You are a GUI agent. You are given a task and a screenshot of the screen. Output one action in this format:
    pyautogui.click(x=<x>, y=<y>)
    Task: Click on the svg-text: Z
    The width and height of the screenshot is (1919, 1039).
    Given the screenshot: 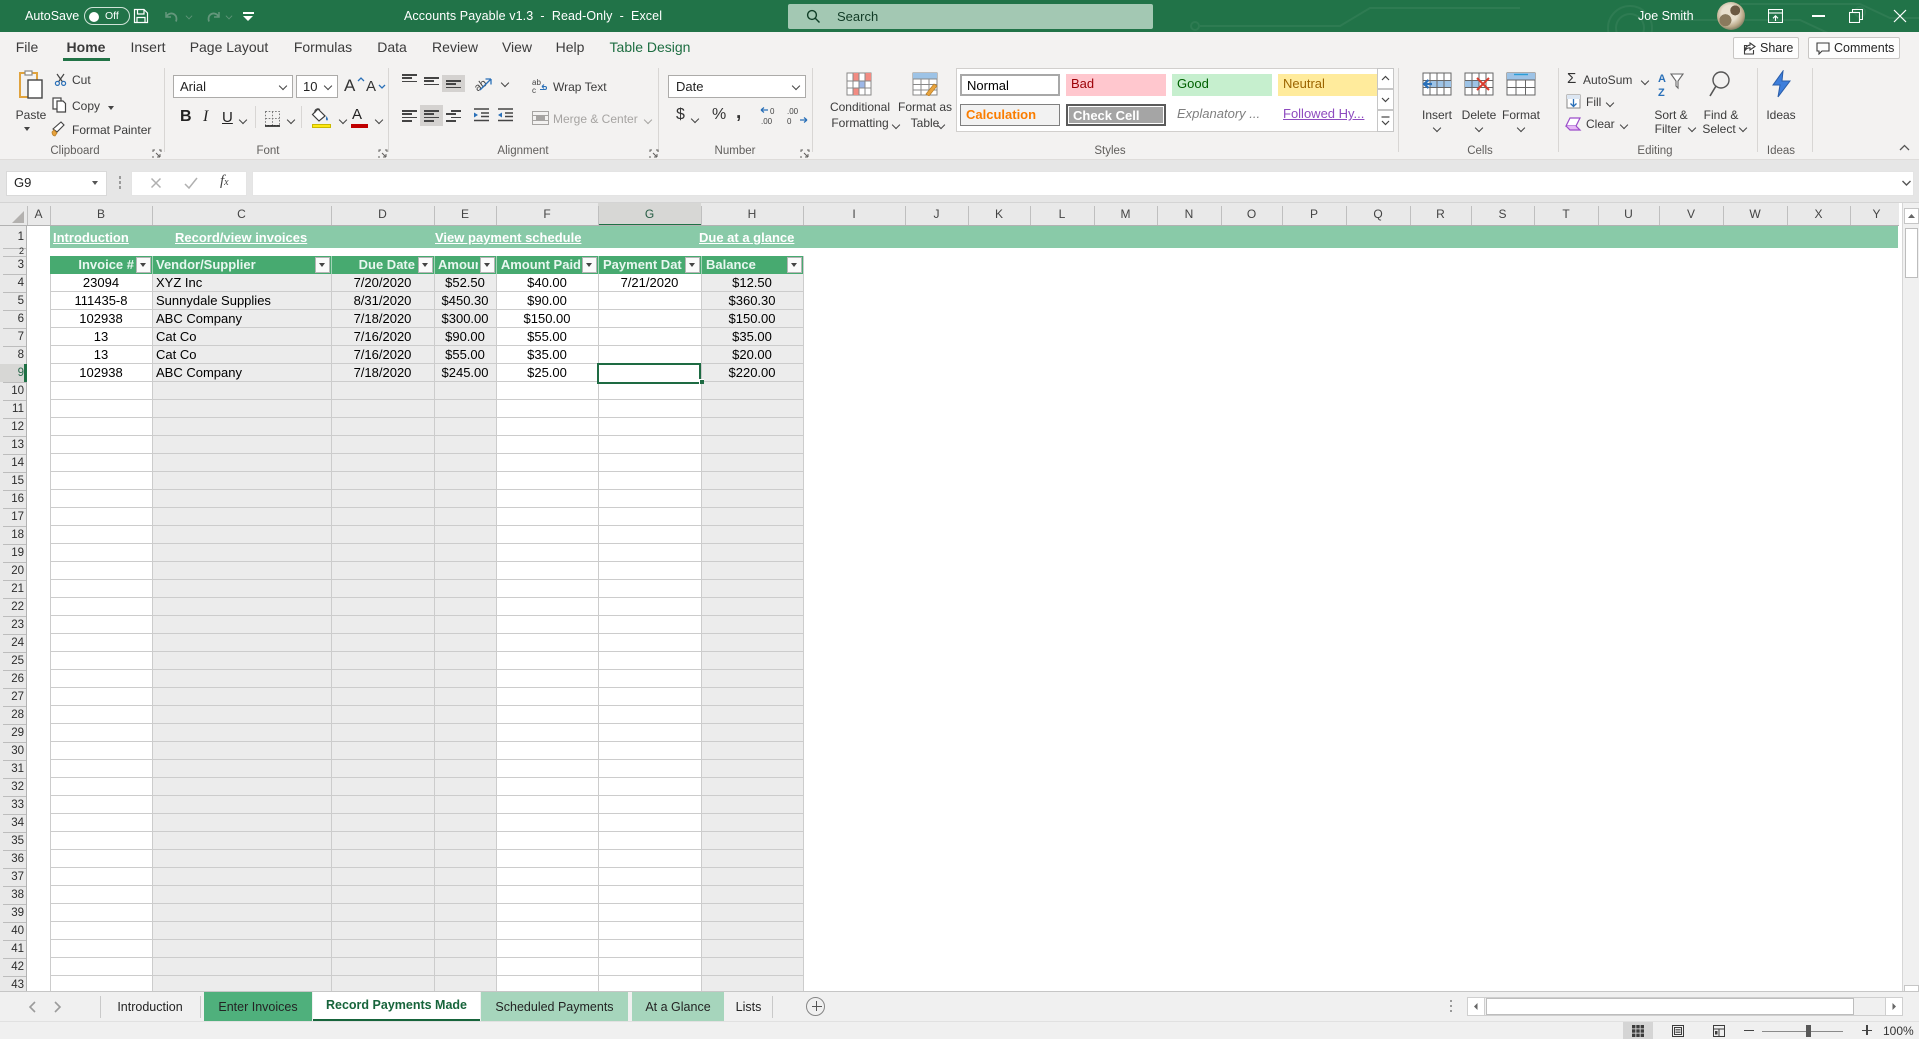 What is the action you would take?
    pyautogui.click(x=1661, y=92)
    